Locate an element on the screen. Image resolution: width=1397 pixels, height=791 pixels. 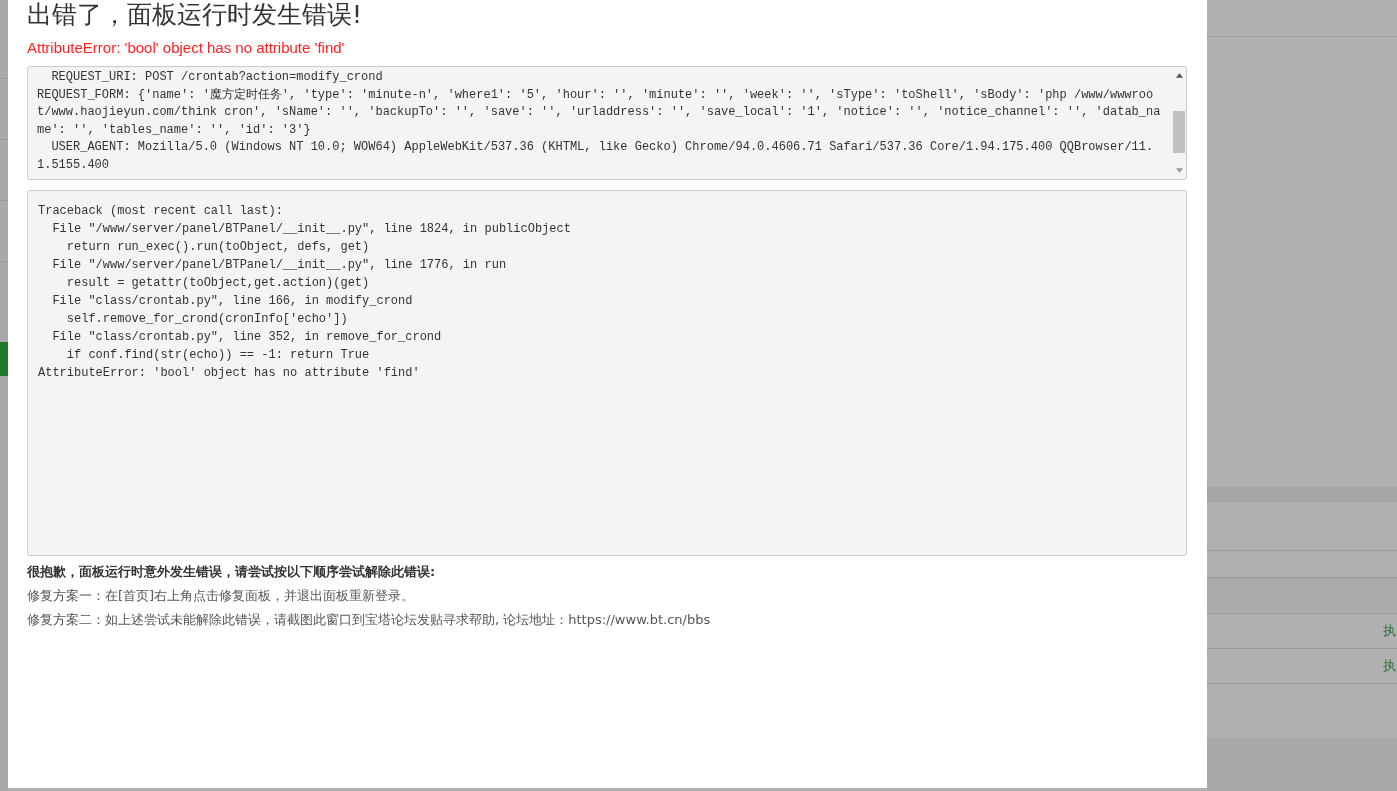
traceback-text: Traceback (most recent call last): File "/www/server/panel/BTPanel/__init__.py", line 1824, in publicObject return run_exec().run(toObject, defs, get) File "/www/server/panel/BTPanel/__init__.py", line 1776, in run result = getattr(toObject,get.action)(get) File "class/crontab.py", line 166, in modify_crond self.remove_for_crond(cronInfo['echo']) File "class/crontab.py", line 352, in remove_for_crond if conf.find(str(echo)) == -1: return True AttributeError: 'bool' object has no attribute 'find' is located at coordinates (305, 292).